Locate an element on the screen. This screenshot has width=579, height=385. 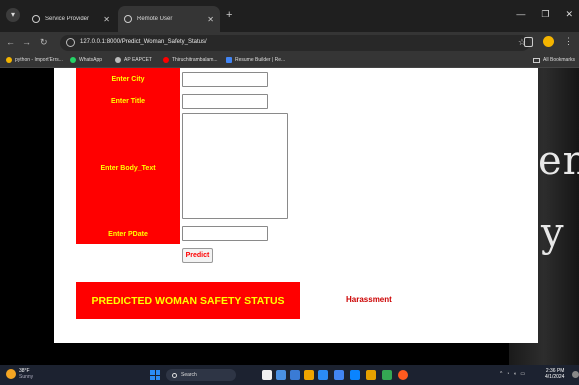
file-explorer-icon is located at coordinates (267, 375).